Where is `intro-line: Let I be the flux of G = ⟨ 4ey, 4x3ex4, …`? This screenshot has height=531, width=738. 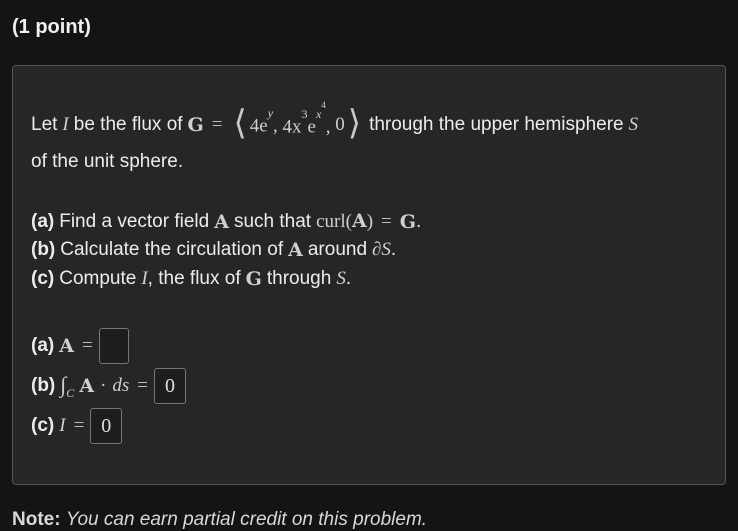 intro-line: Let I be the flux of G = ⟨ 4ey, 4x3ex4, … is located at coordinates (335, 121).